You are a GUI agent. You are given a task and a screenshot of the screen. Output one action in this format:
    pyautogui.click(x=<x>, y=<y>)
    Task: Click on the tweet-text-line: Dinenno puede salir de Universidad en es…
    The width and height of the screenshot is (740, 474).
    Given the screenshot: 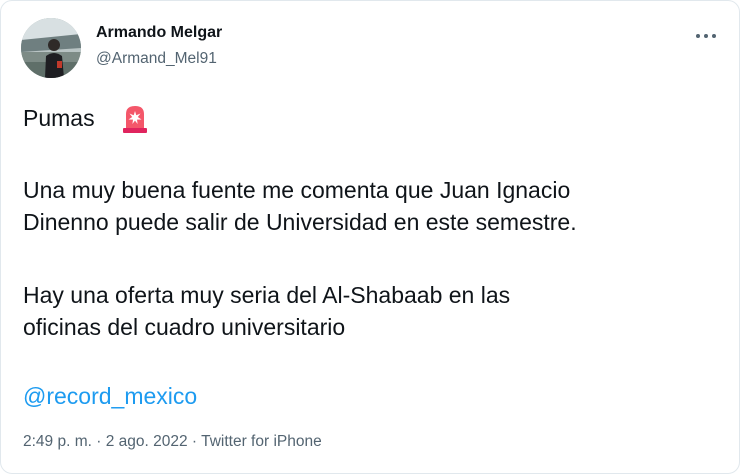 What is the action you would take?
    pyautogui.click(x=300, y=222)
    